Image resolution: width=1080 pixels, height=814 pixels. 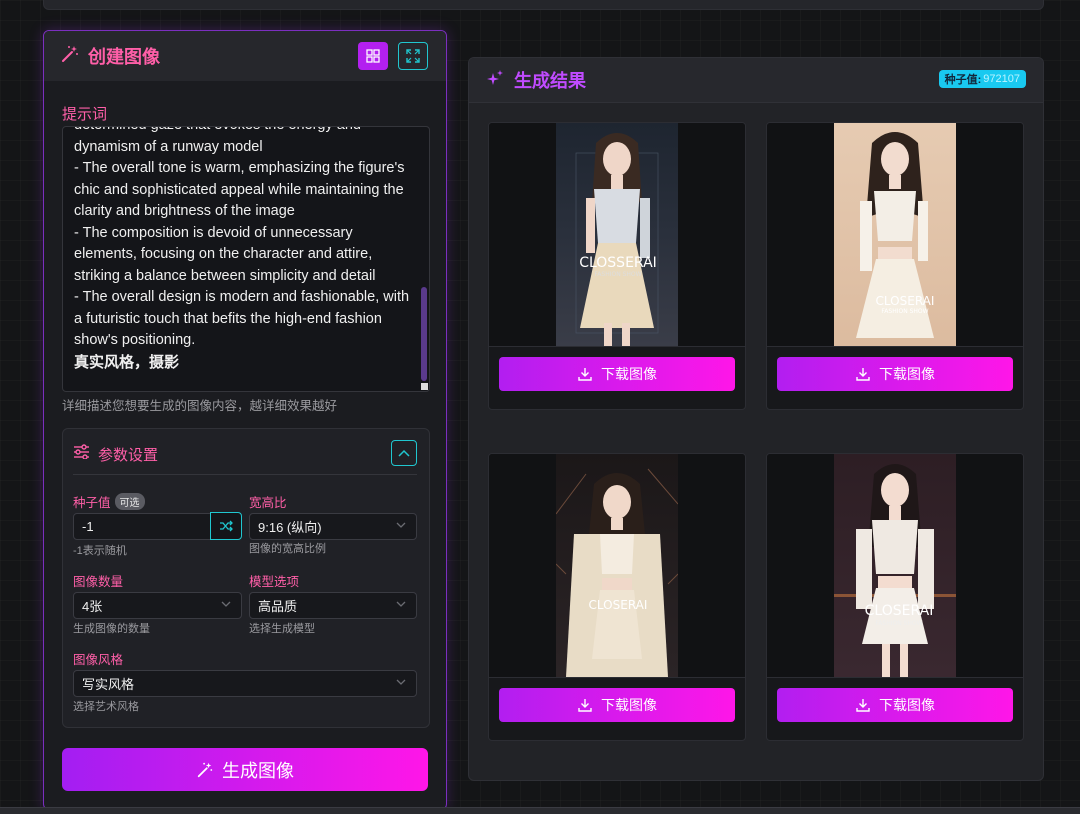 I want to click on prompt-scrollbar, so click(x=424, y=334).